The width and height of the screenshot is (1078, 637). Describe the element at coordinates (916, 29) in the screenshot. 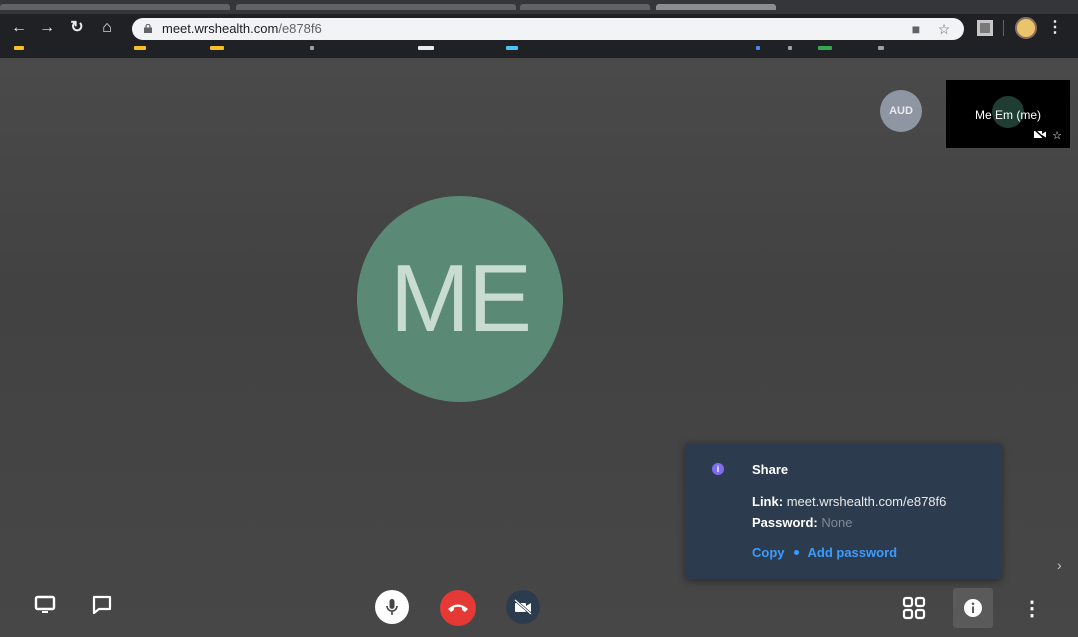

I see `camera-indicator-icon: ■` at that location.